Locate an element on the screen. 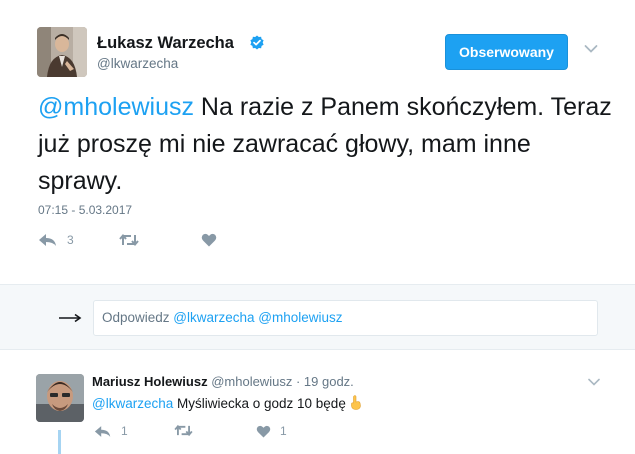  tweet-timestamp: 07:15 - 5.03.2017 is located at coordinates (85, 210).